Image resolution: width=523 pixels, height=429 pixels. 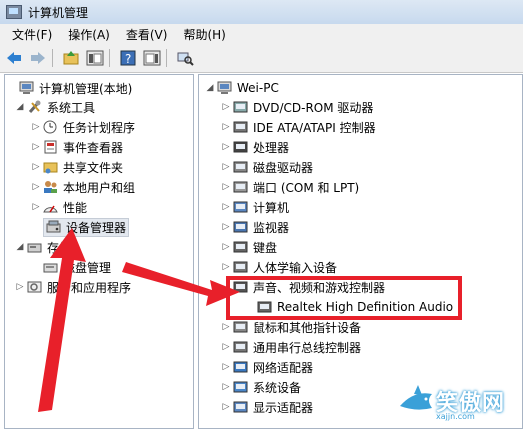 What do you see at coordinates (181, 284) in the screenshot?
I see `annotation-arrow-right` at bounding box center [181, 284].